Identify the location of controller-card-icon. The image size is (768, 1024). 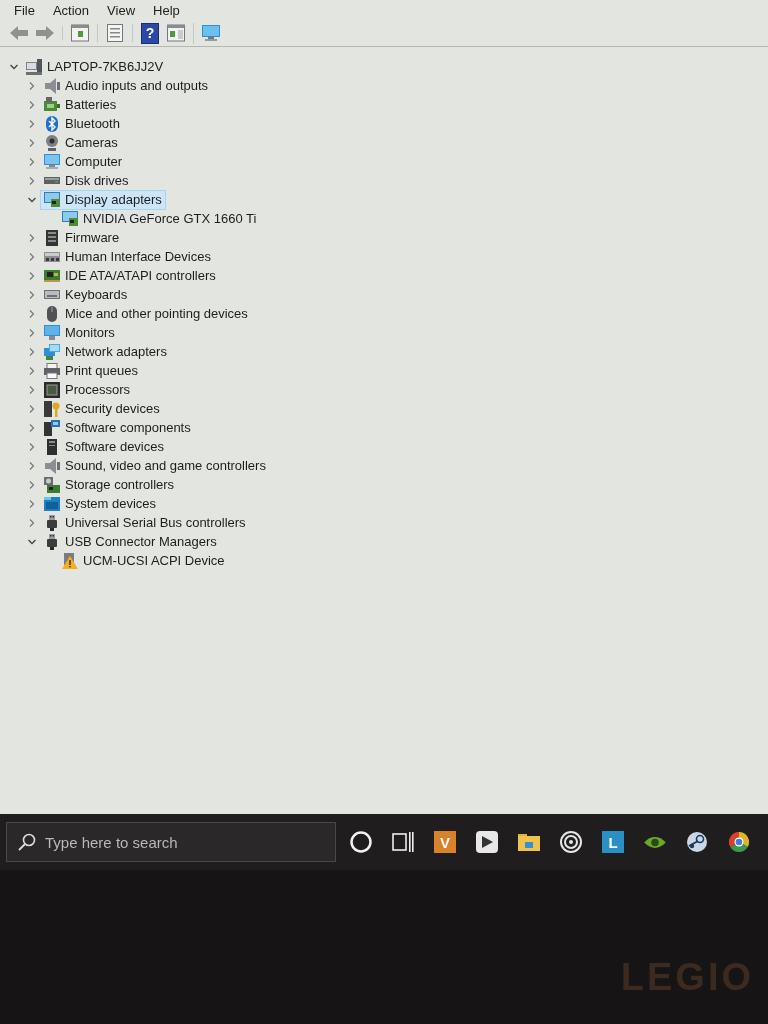
(52, 275).